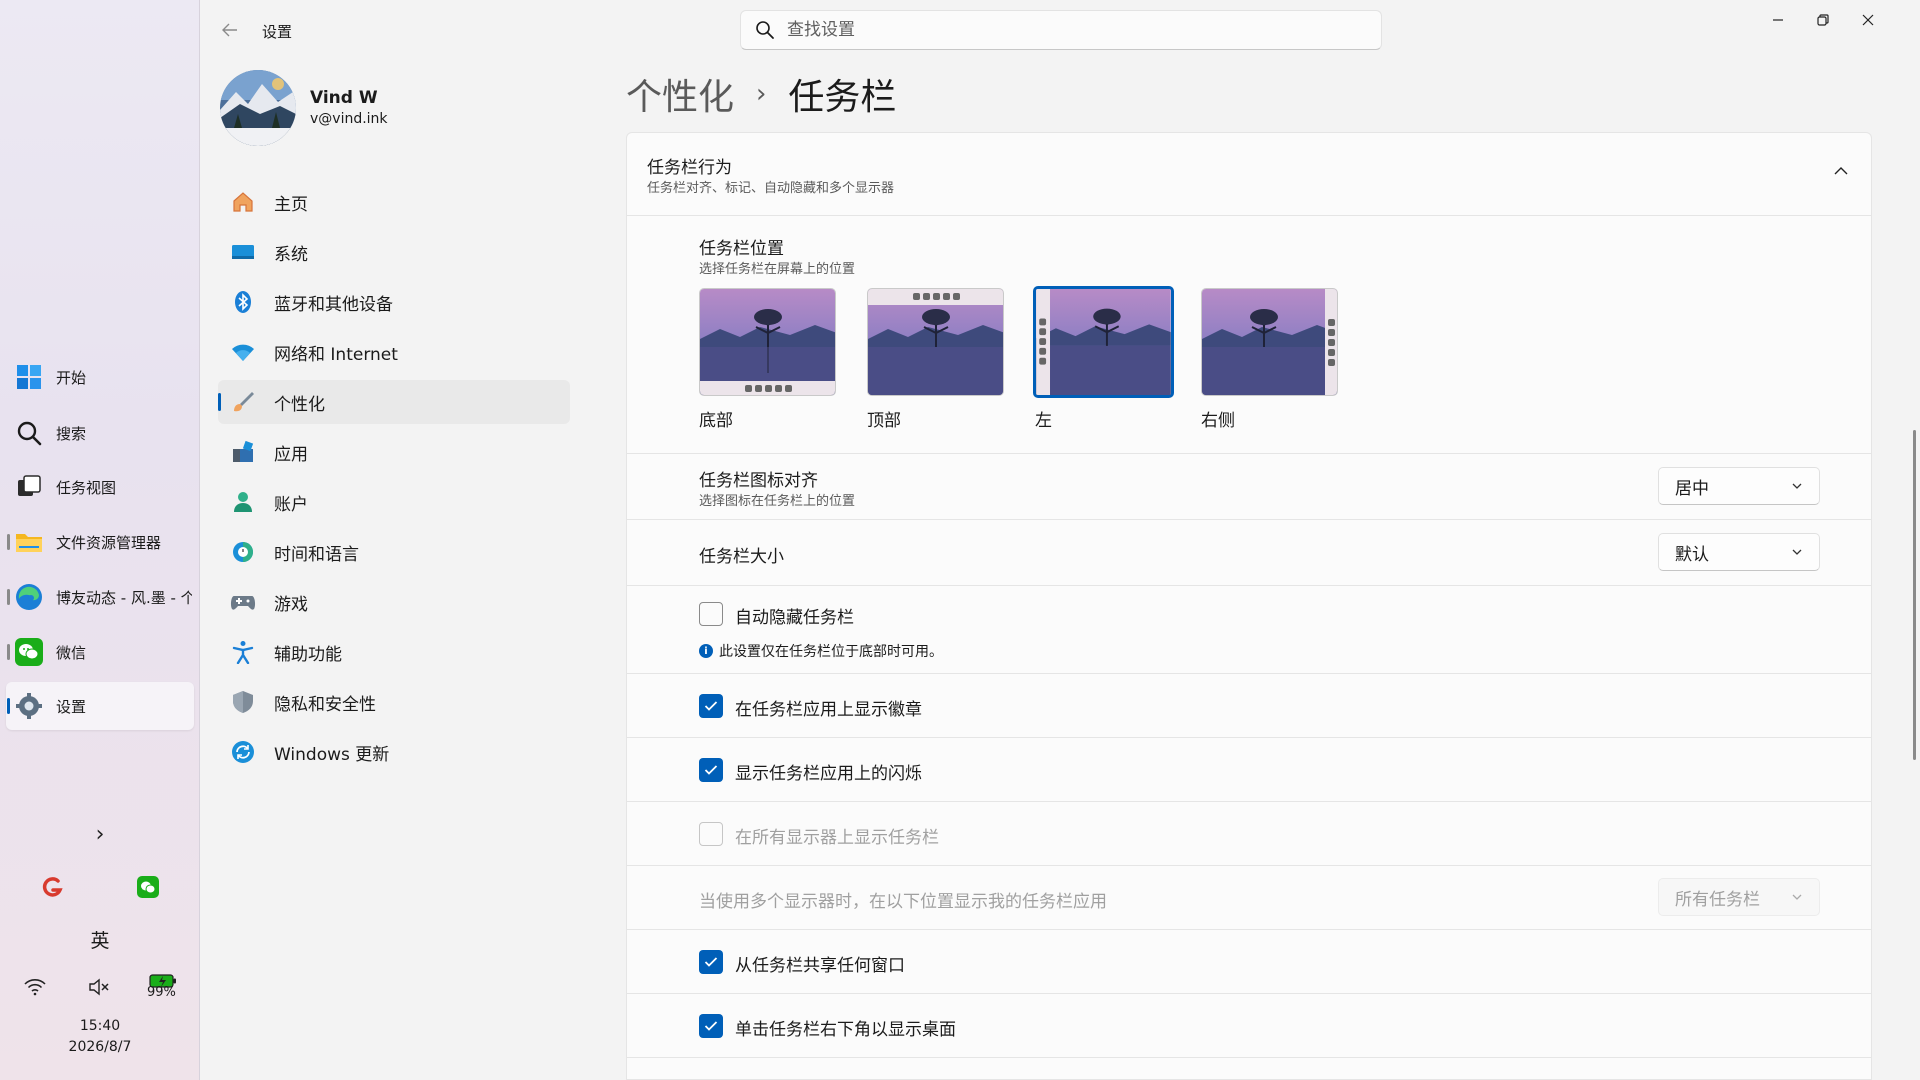 This screenshot has width=1920, height=1080. I want to click on settings-gear-icon, so click(29, 706).